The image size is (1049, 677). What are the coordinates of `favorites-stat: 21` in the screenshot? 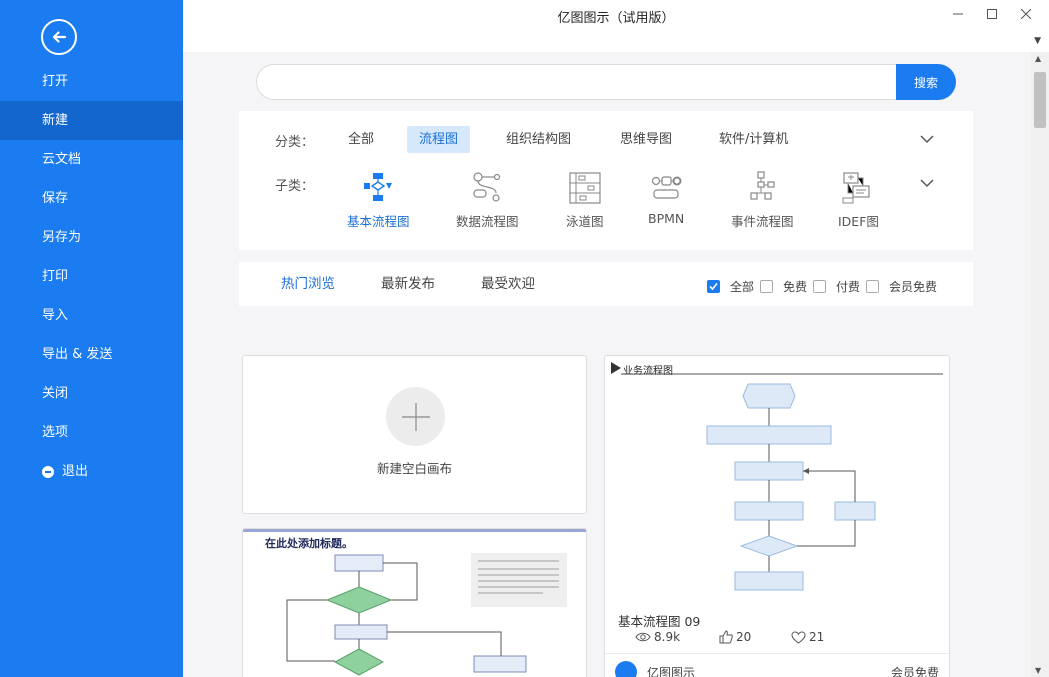 It's located at (807, 637).